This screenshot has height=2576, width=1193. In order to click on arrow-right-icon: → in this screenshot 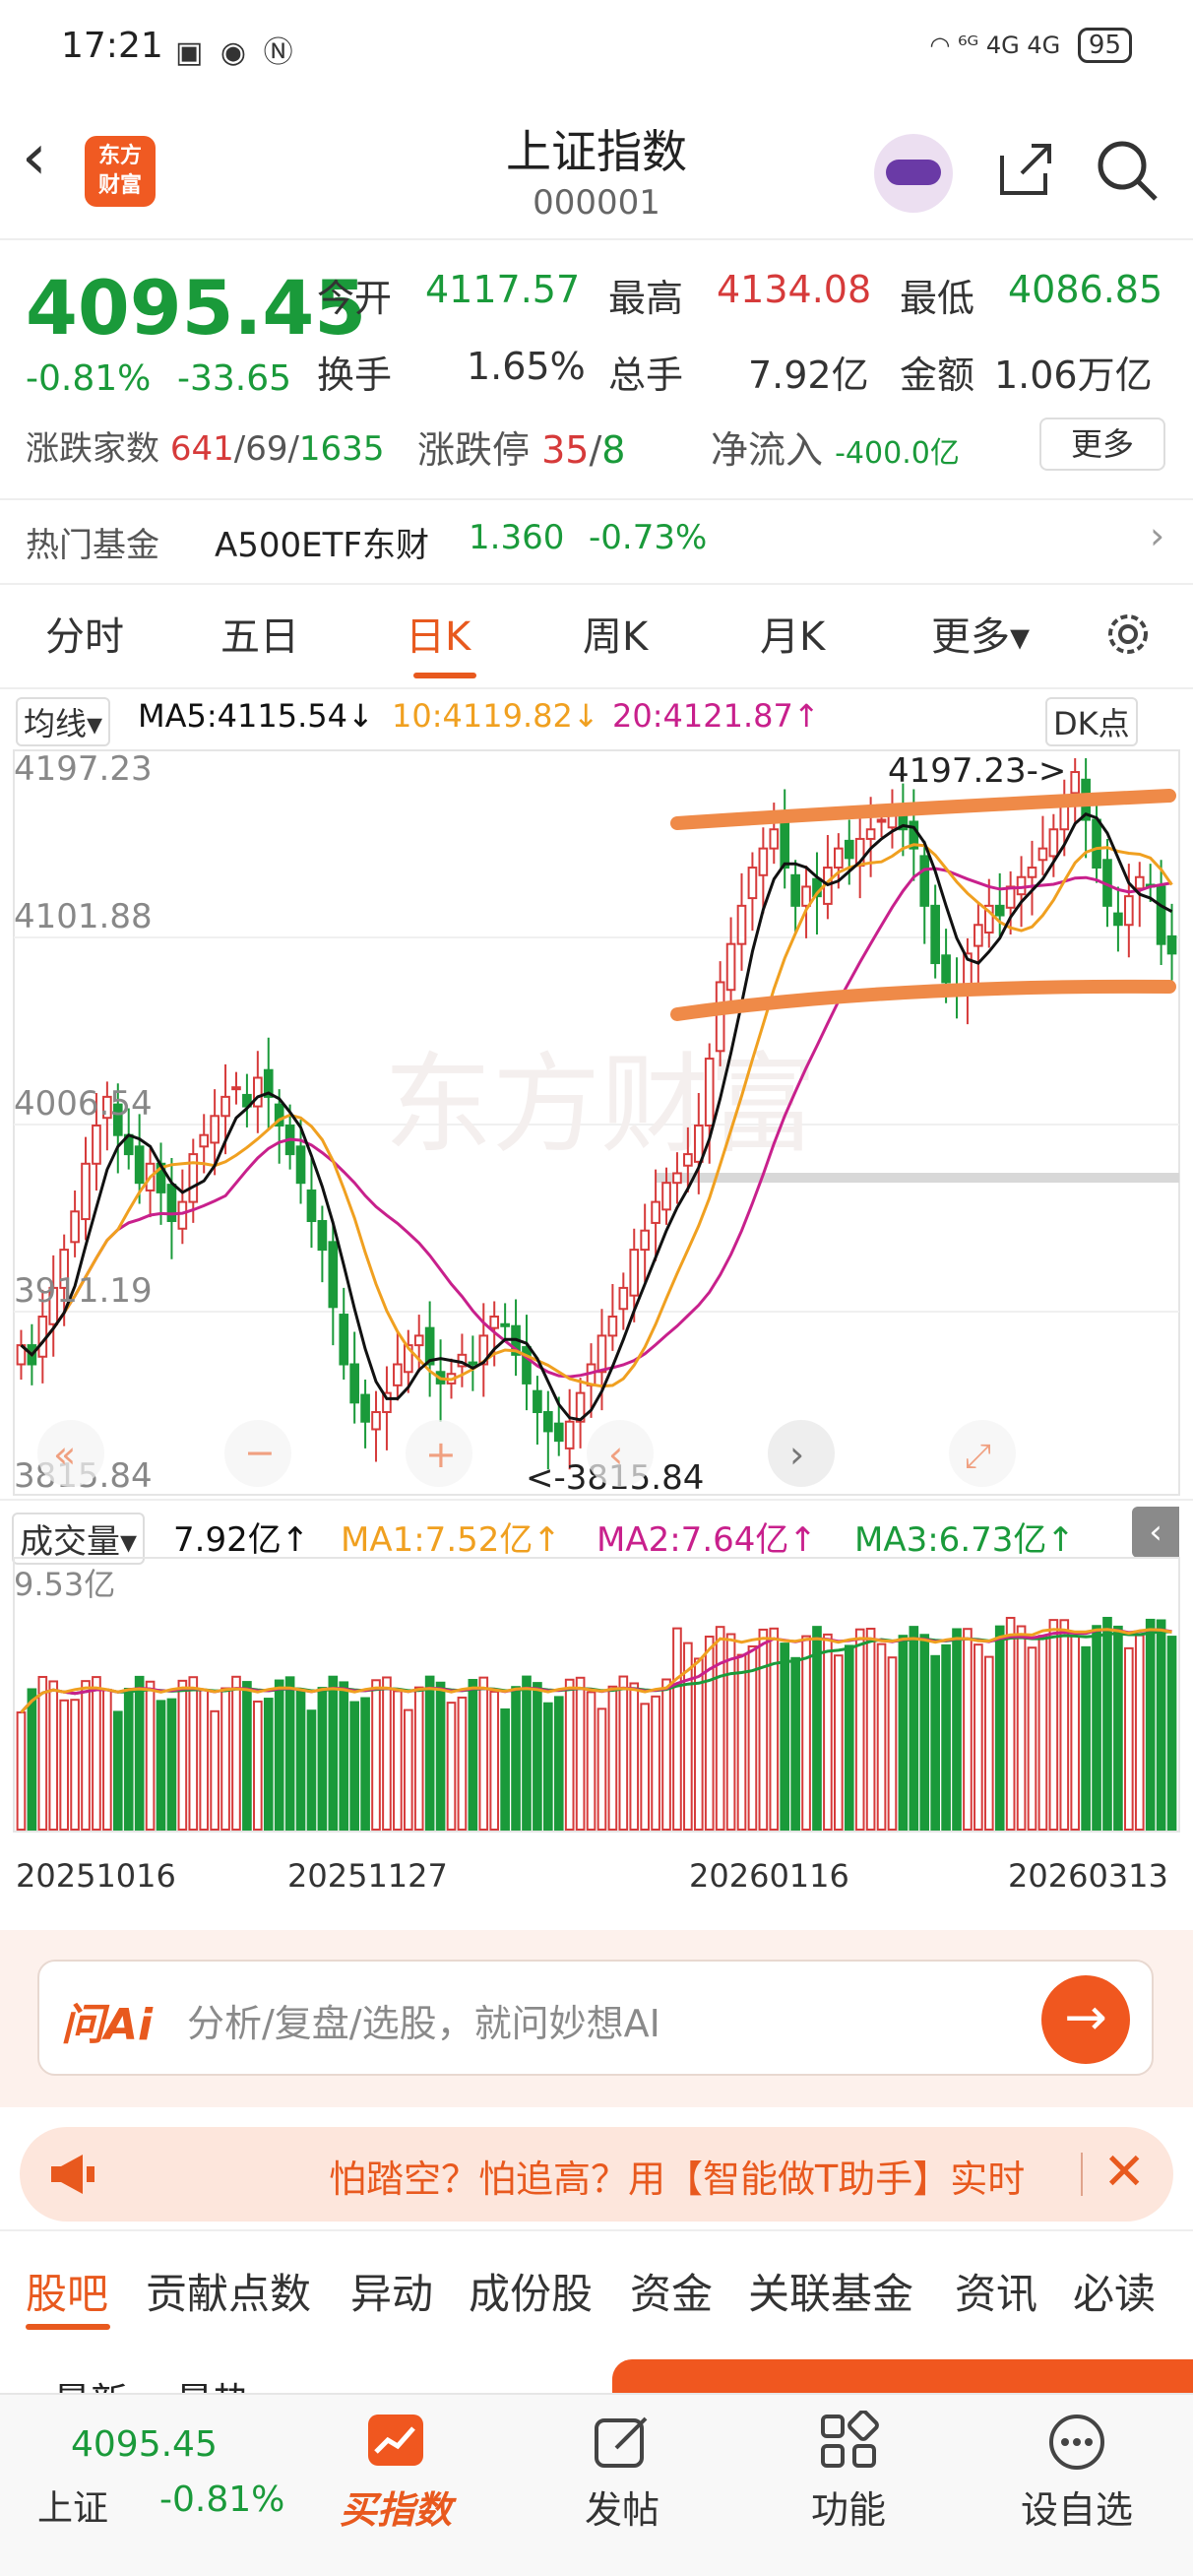, I will do `click(1085, 2020)`.